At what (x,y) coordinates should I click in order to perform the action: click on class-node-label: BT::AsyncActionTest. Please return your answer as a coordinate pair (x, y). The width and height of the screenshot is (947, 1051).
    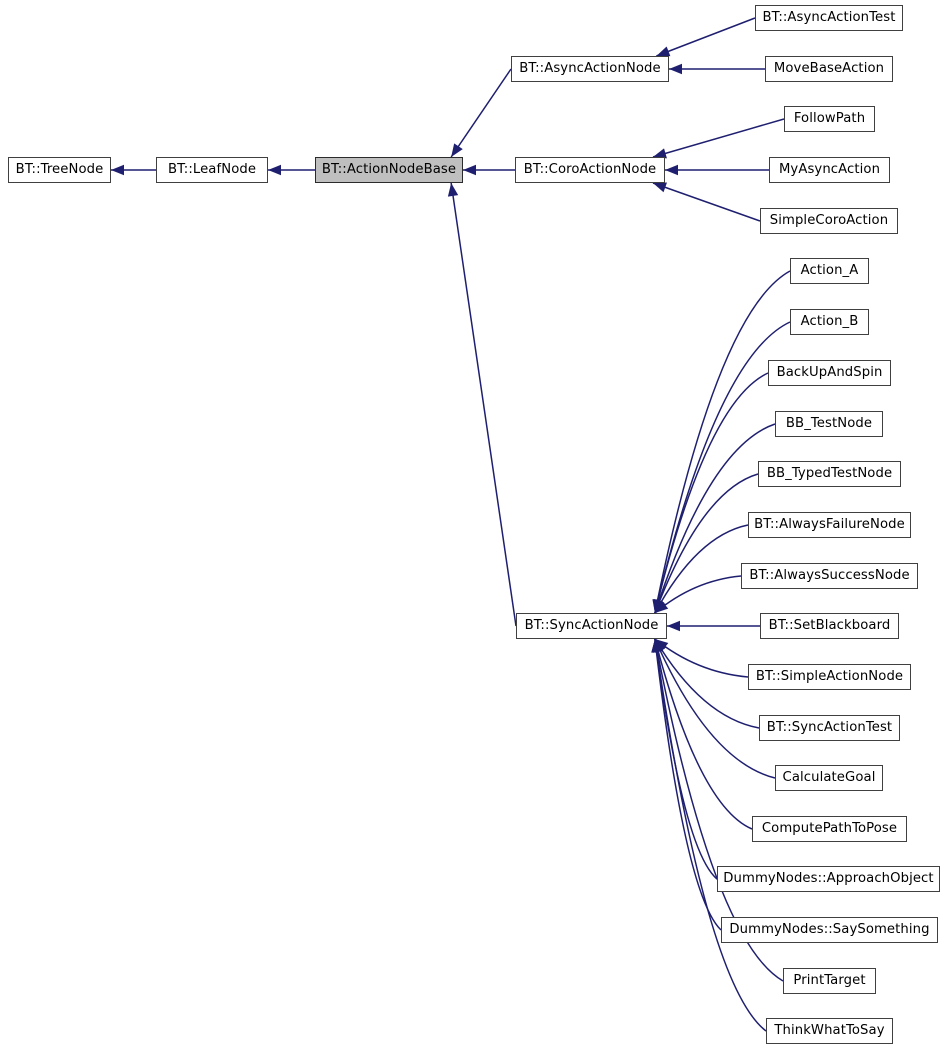
    Looking at the image, I should click on (829, 18).